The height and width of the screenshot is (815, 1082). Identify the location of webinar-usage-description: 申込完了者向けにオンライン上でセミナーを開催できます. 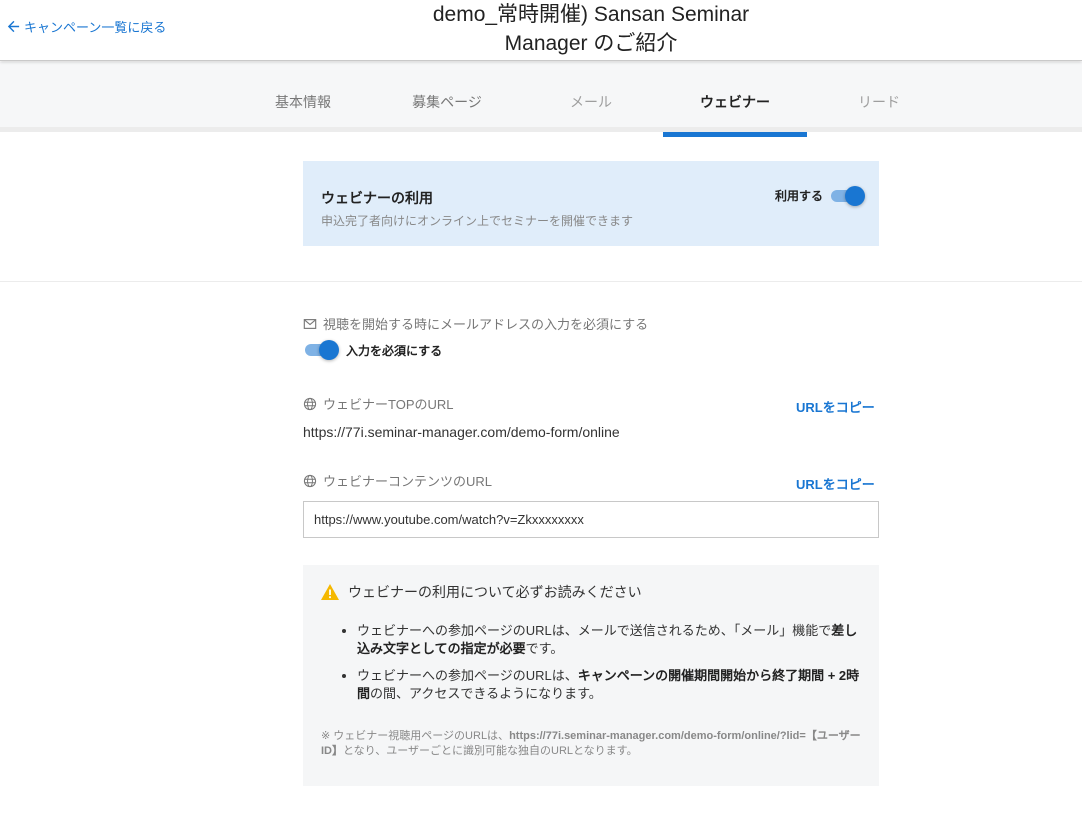
(477, 221).